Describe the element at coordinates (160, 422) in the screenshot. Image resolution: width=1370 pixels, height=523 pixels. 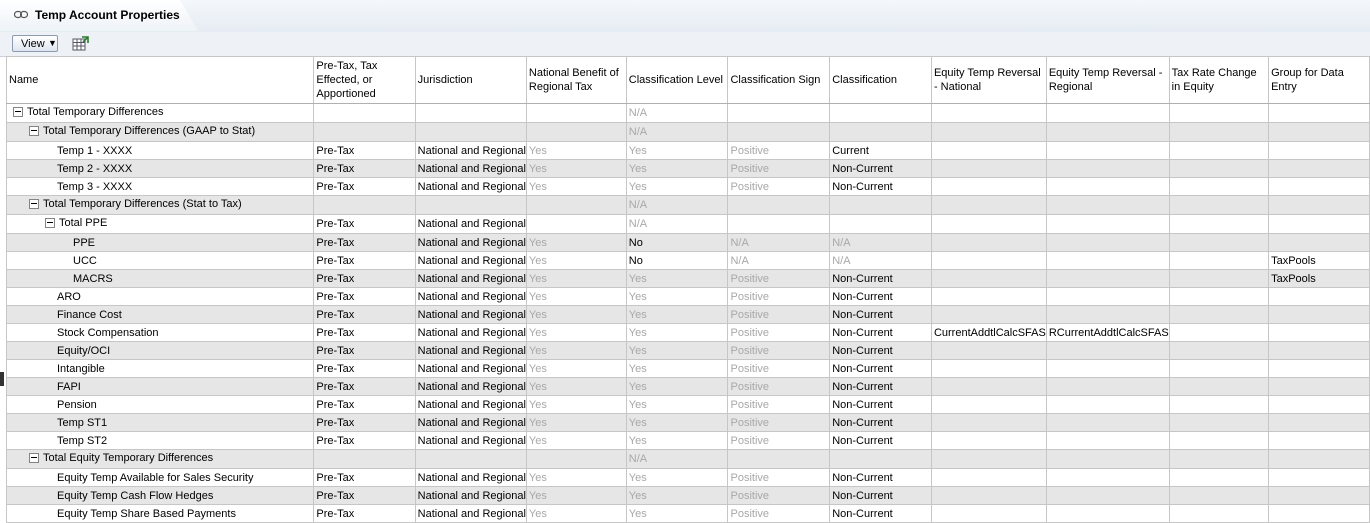
I see `cell-name: Temp ST1` at that location.